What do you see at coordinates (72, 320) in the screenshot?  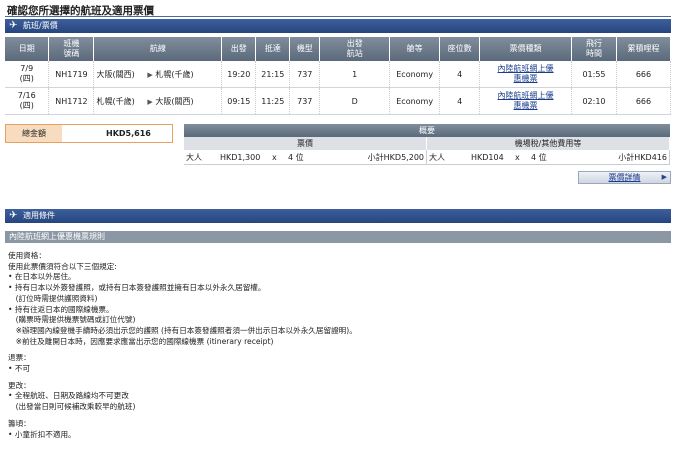 I see `rule-line: (購票時需提供機票號碼或訂位代號)` at bounding box center [72, 320].